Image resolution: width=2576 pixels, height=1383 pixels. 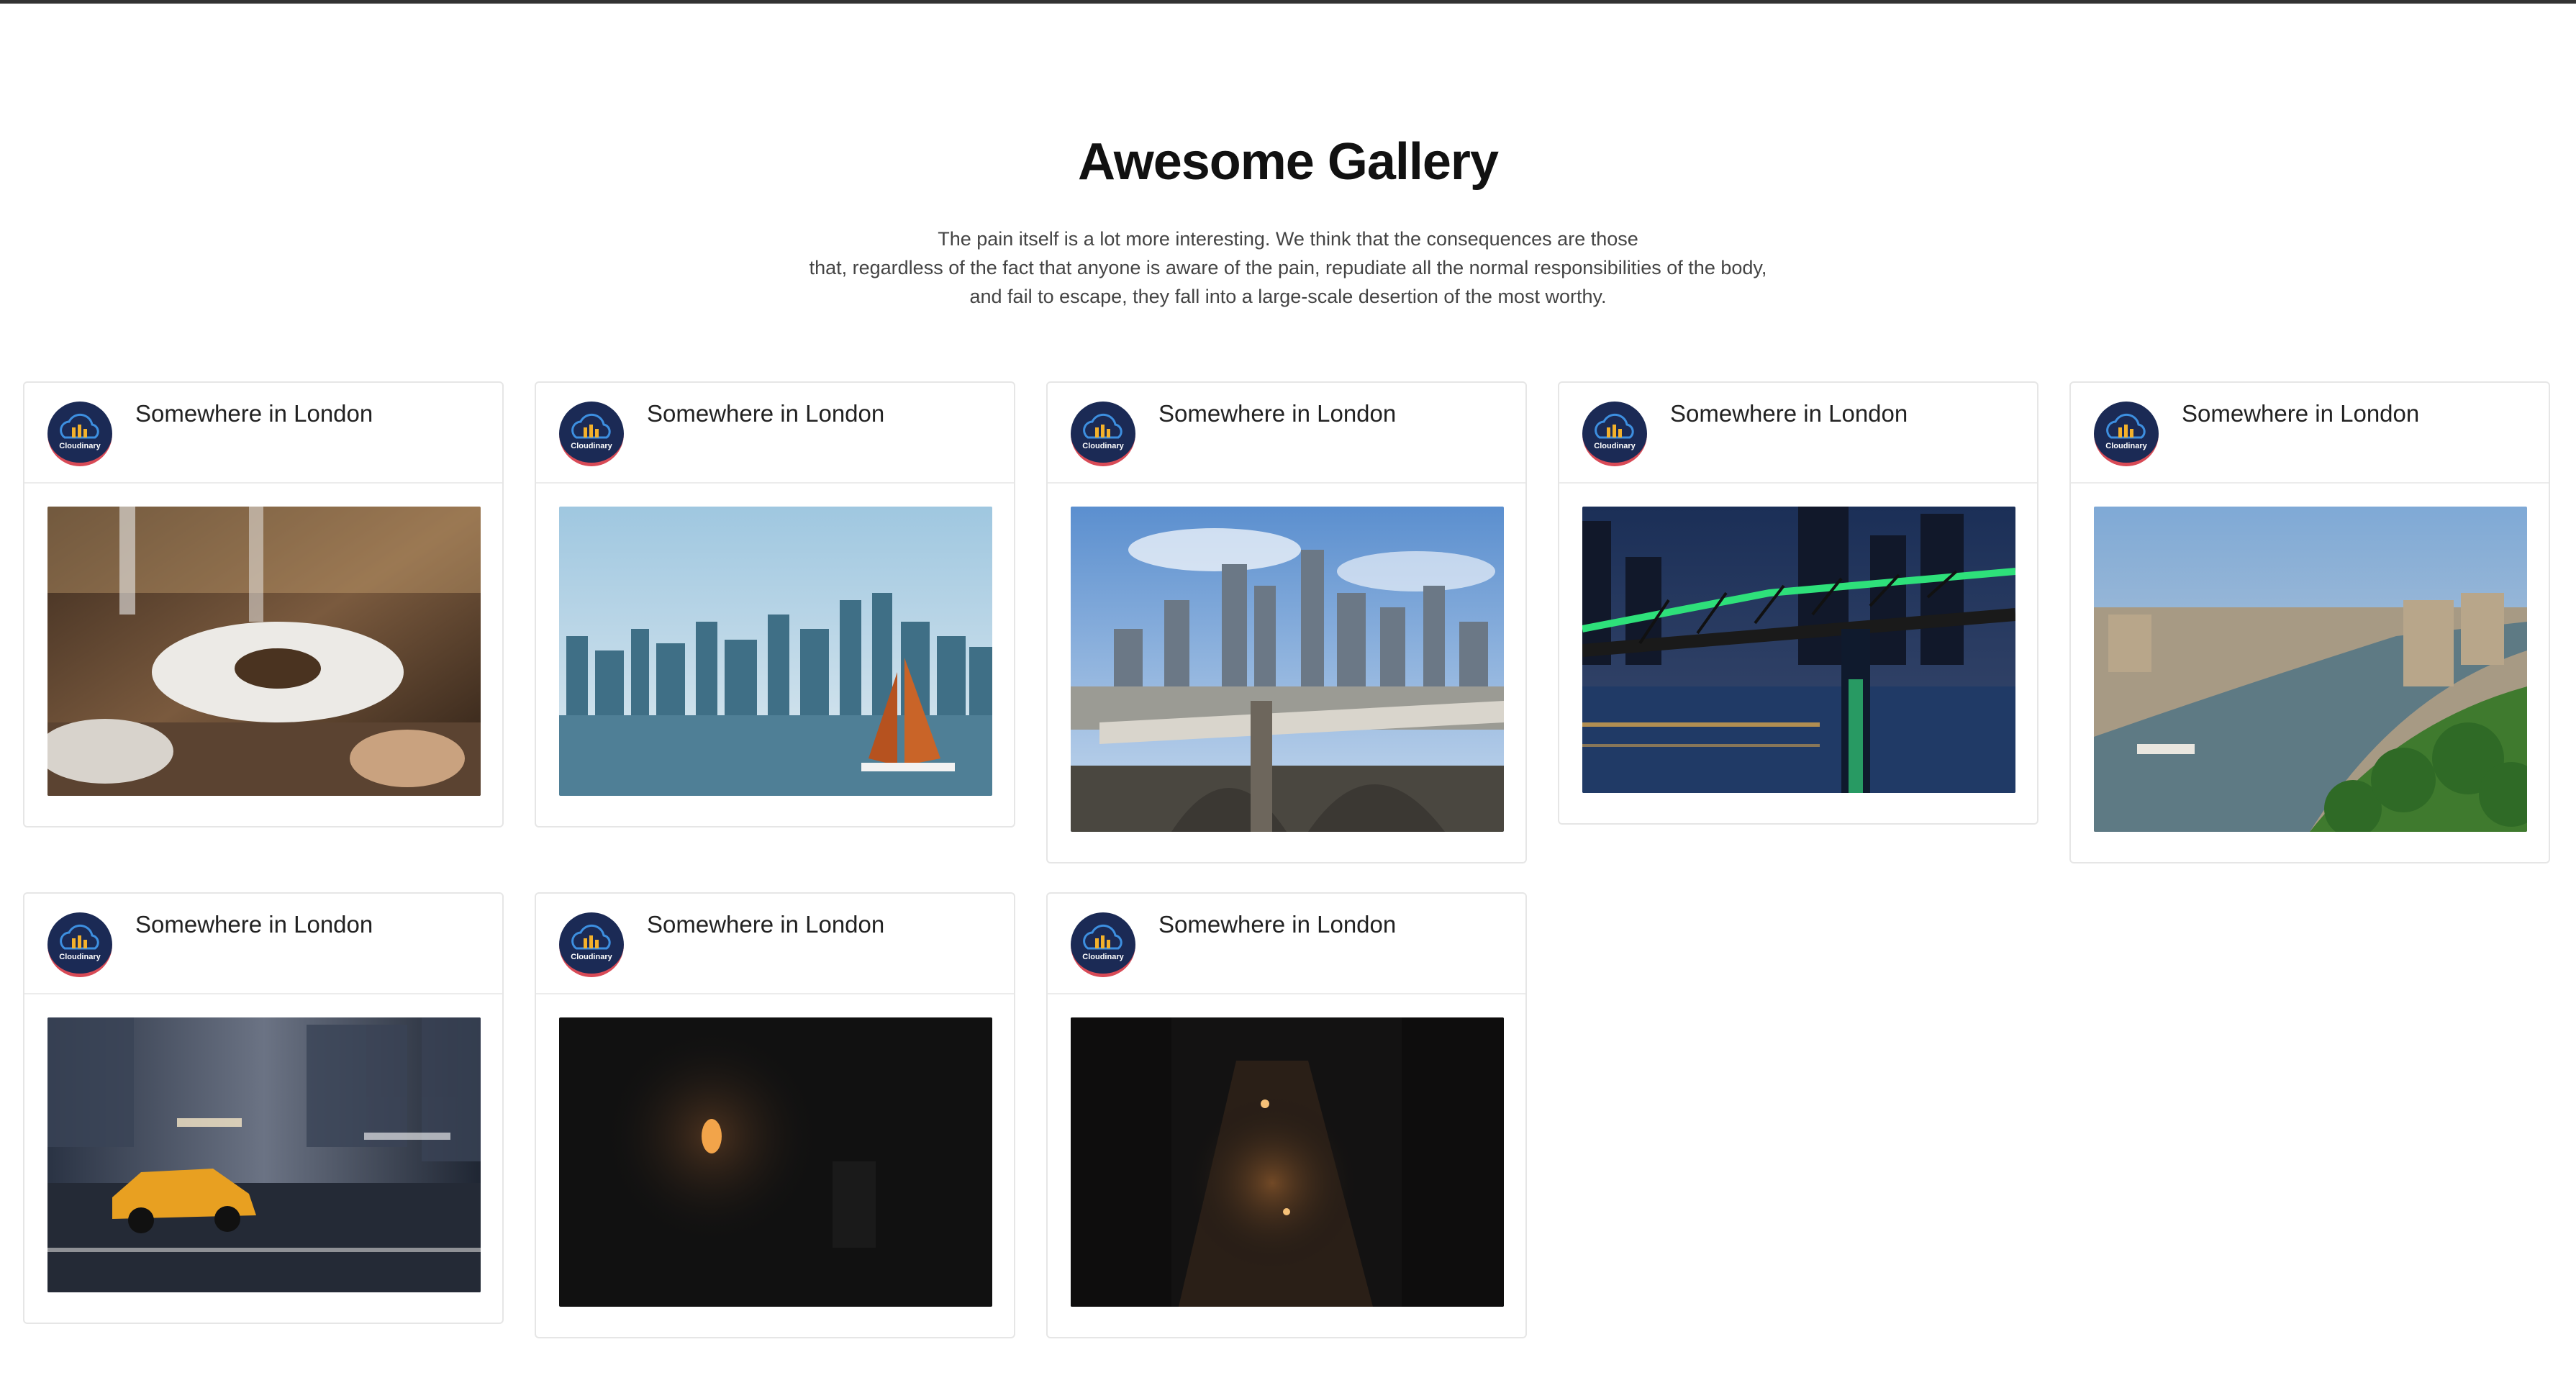 I want to click on photo-dark-wall-lamp, so click(x=775, y=1162).